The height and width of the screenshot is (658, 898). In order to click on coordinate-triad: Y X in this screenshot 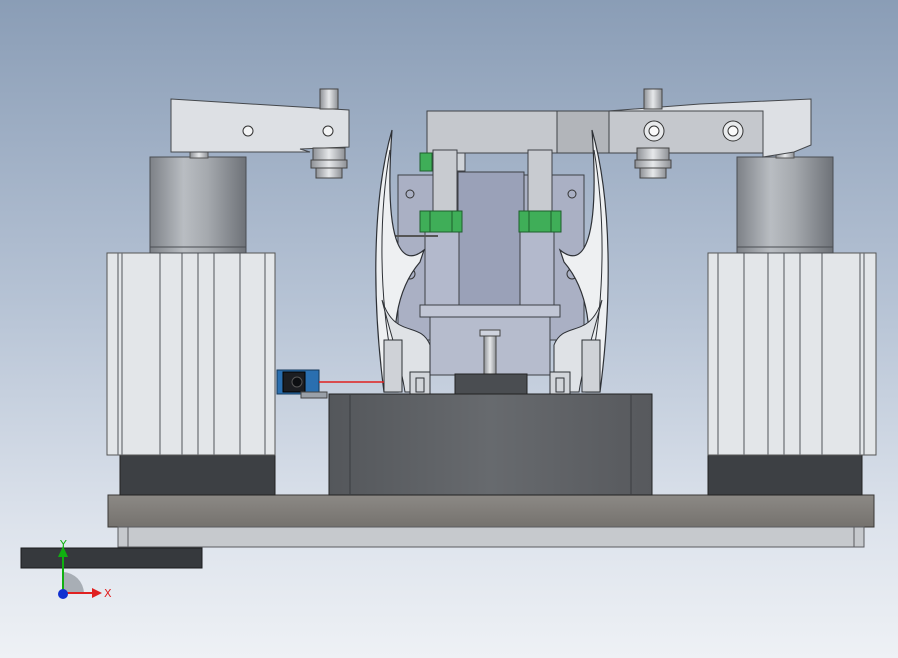, I will do `click(85, 569)`.